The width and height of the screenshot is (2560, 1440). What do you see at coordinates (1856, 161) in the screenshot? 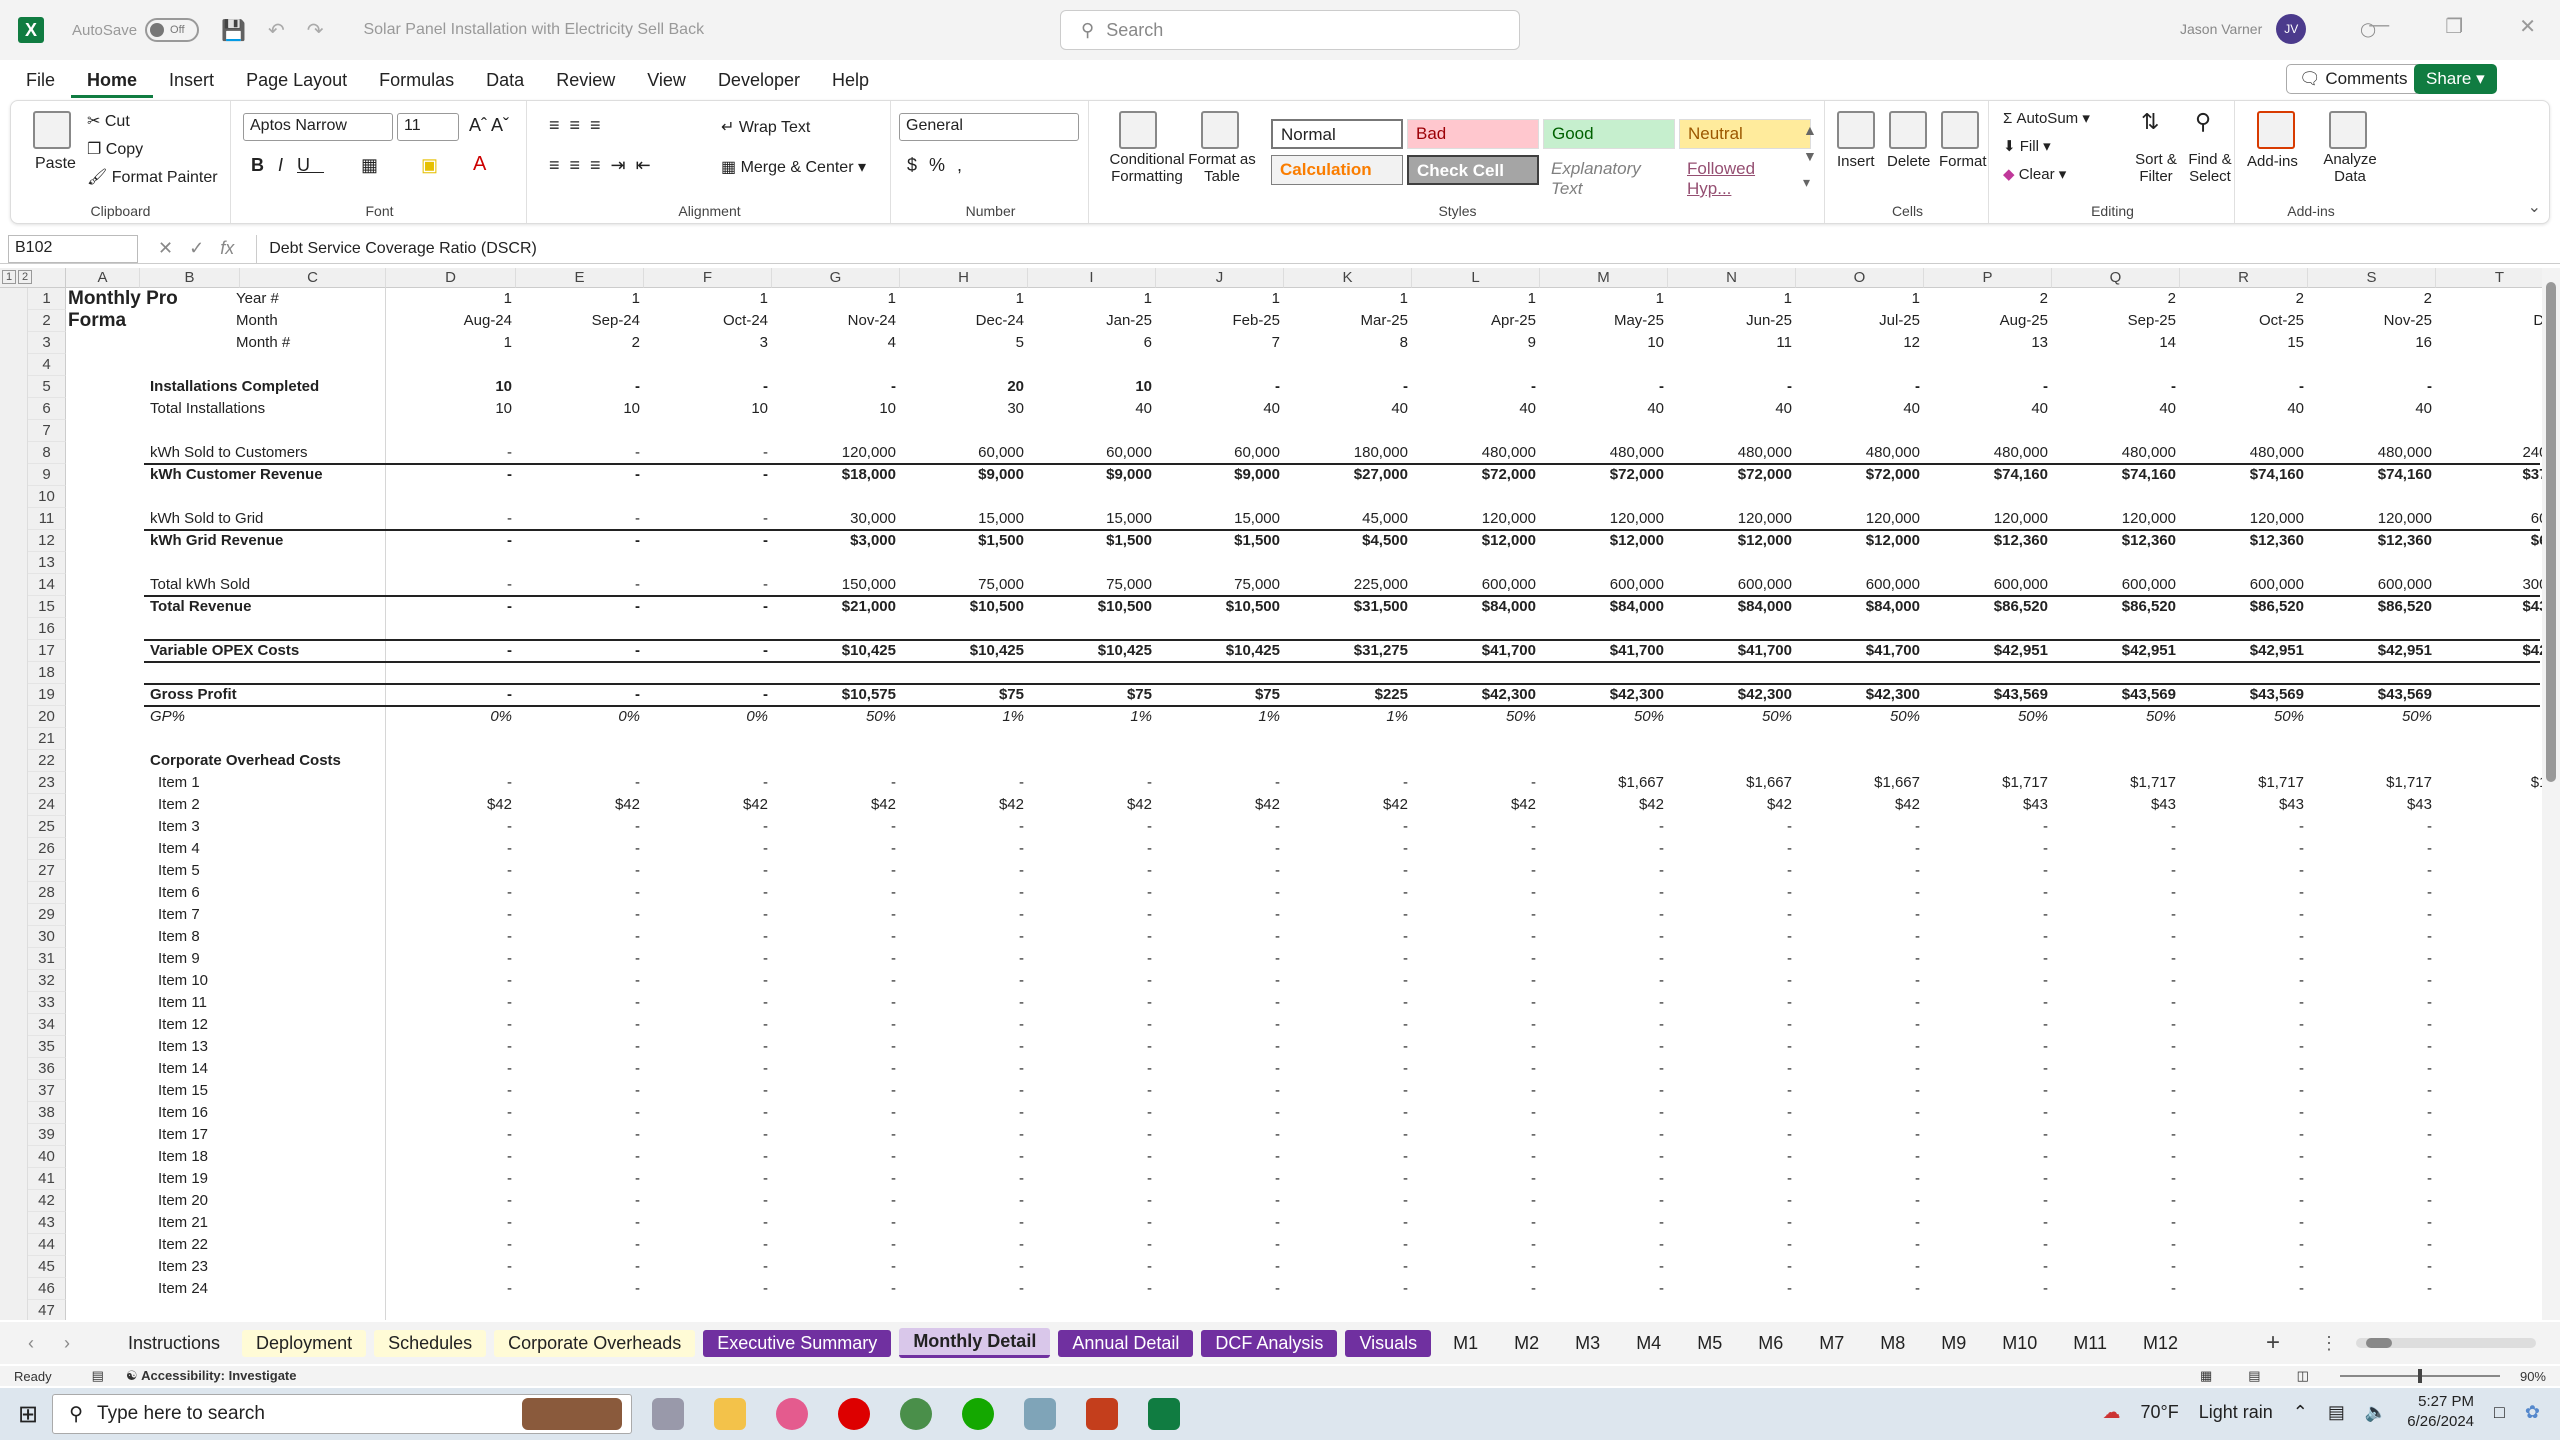
I see `insert-button: Insert` at bounding box center [1856, 161].